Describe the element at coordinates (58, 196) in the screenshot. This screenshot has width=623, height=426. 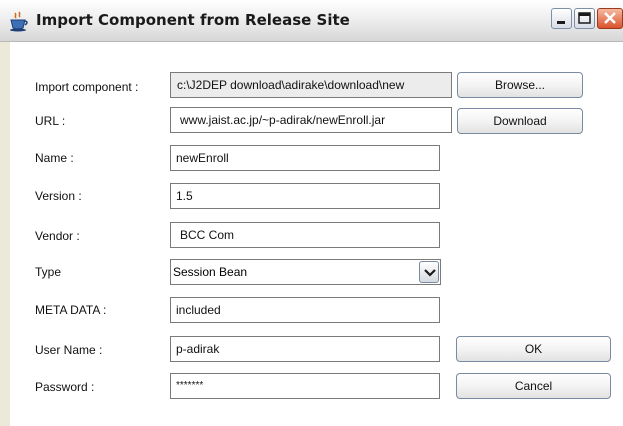
I see `version-label: Version :` at that location.